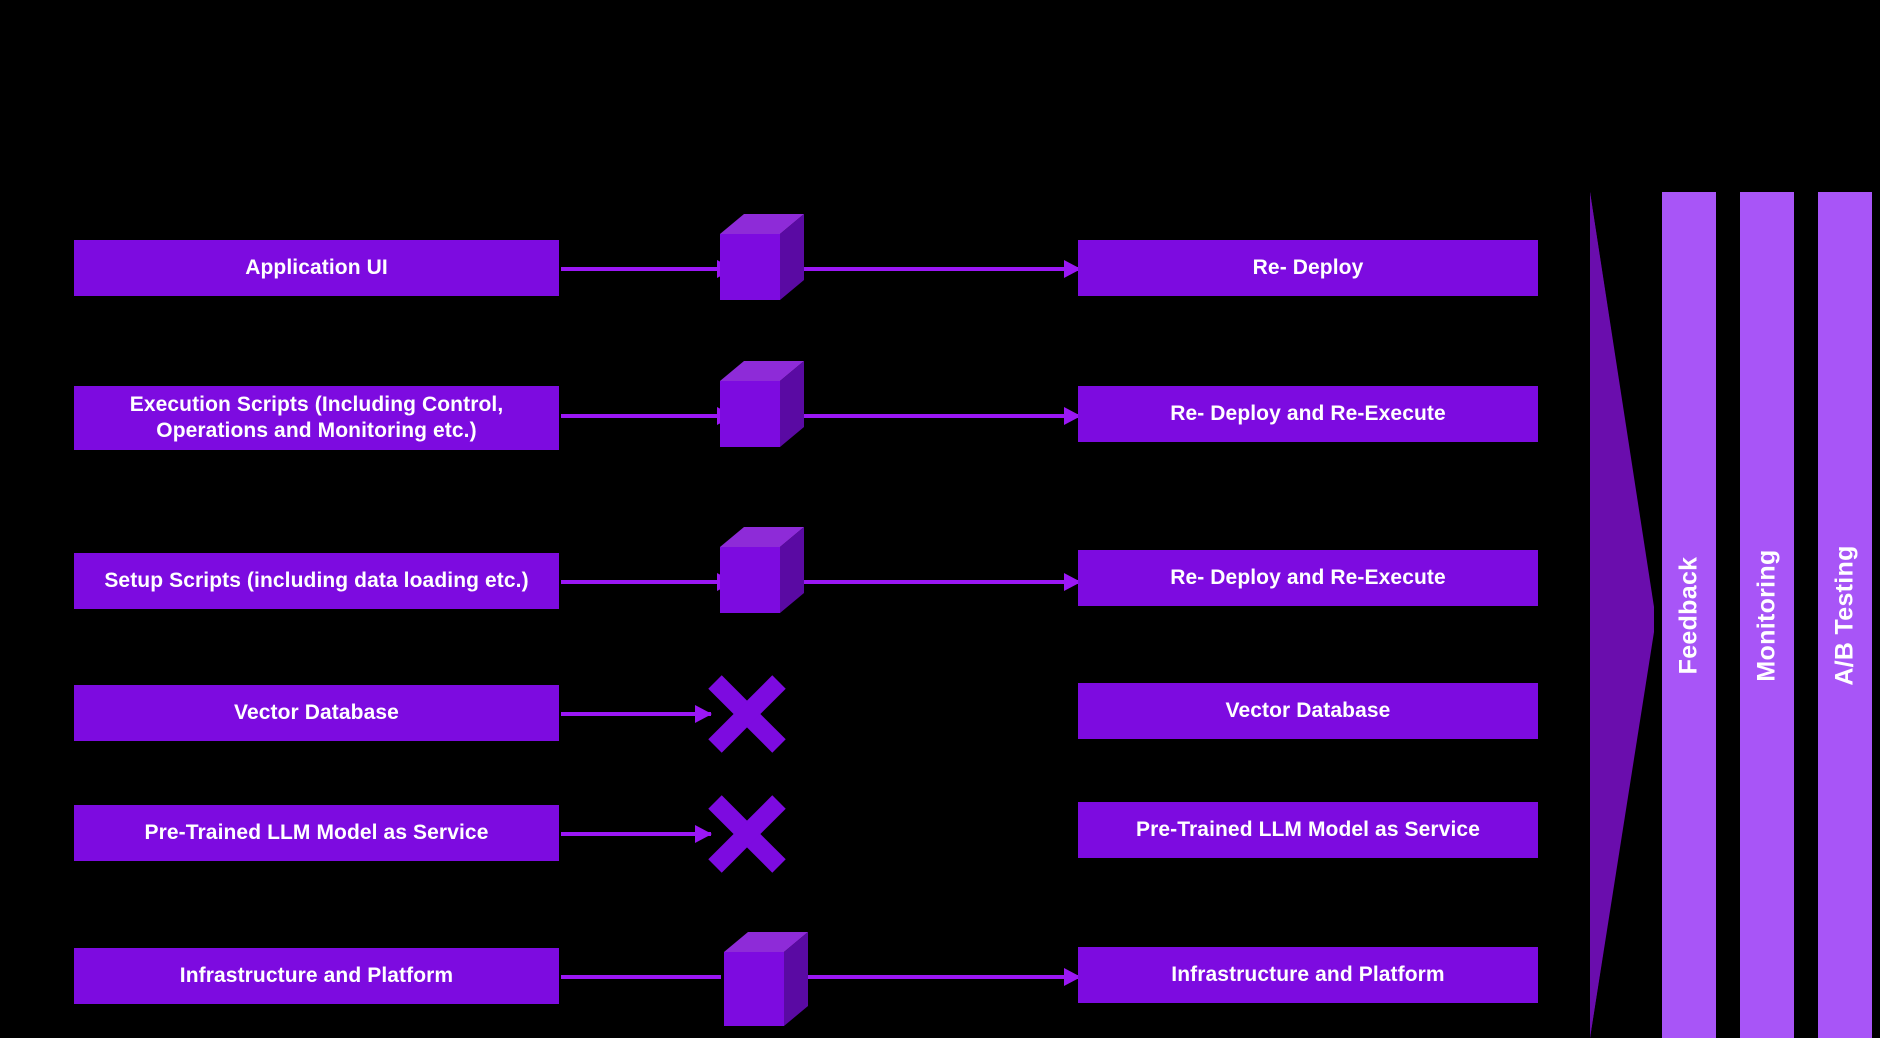  Describe the element at coordinates (316, 430) in the screenshot. I see `left-node-label-line2: Operations and Monitoring etc.)` at that location.